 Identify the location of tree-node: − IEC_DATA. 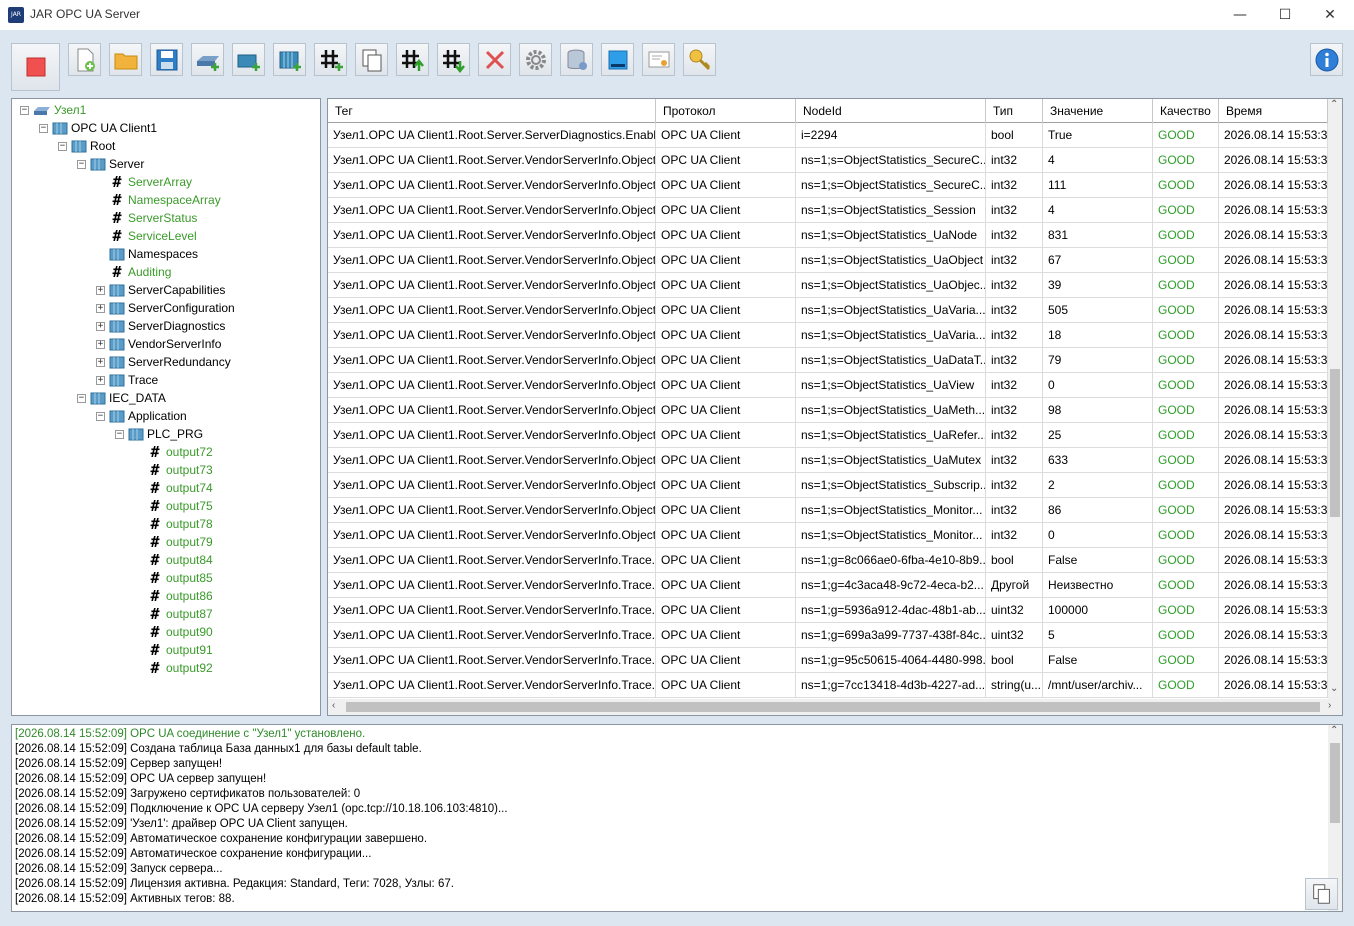
(121, 398).